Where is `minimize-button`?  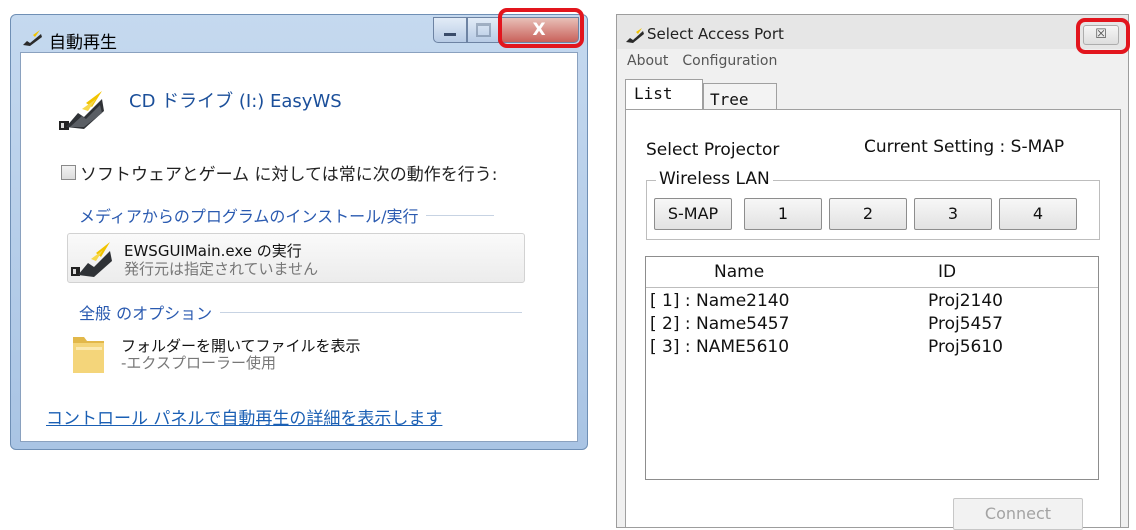
minimize-button is located at coordinates (450, 30).